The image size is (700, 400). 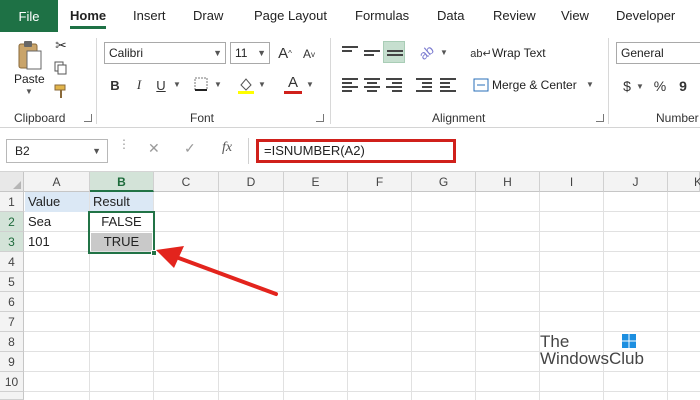 What do you see at coordinates (12, 362) in the screenshot?
I see `row-header-9: 9` at bounding box center [12, 362].